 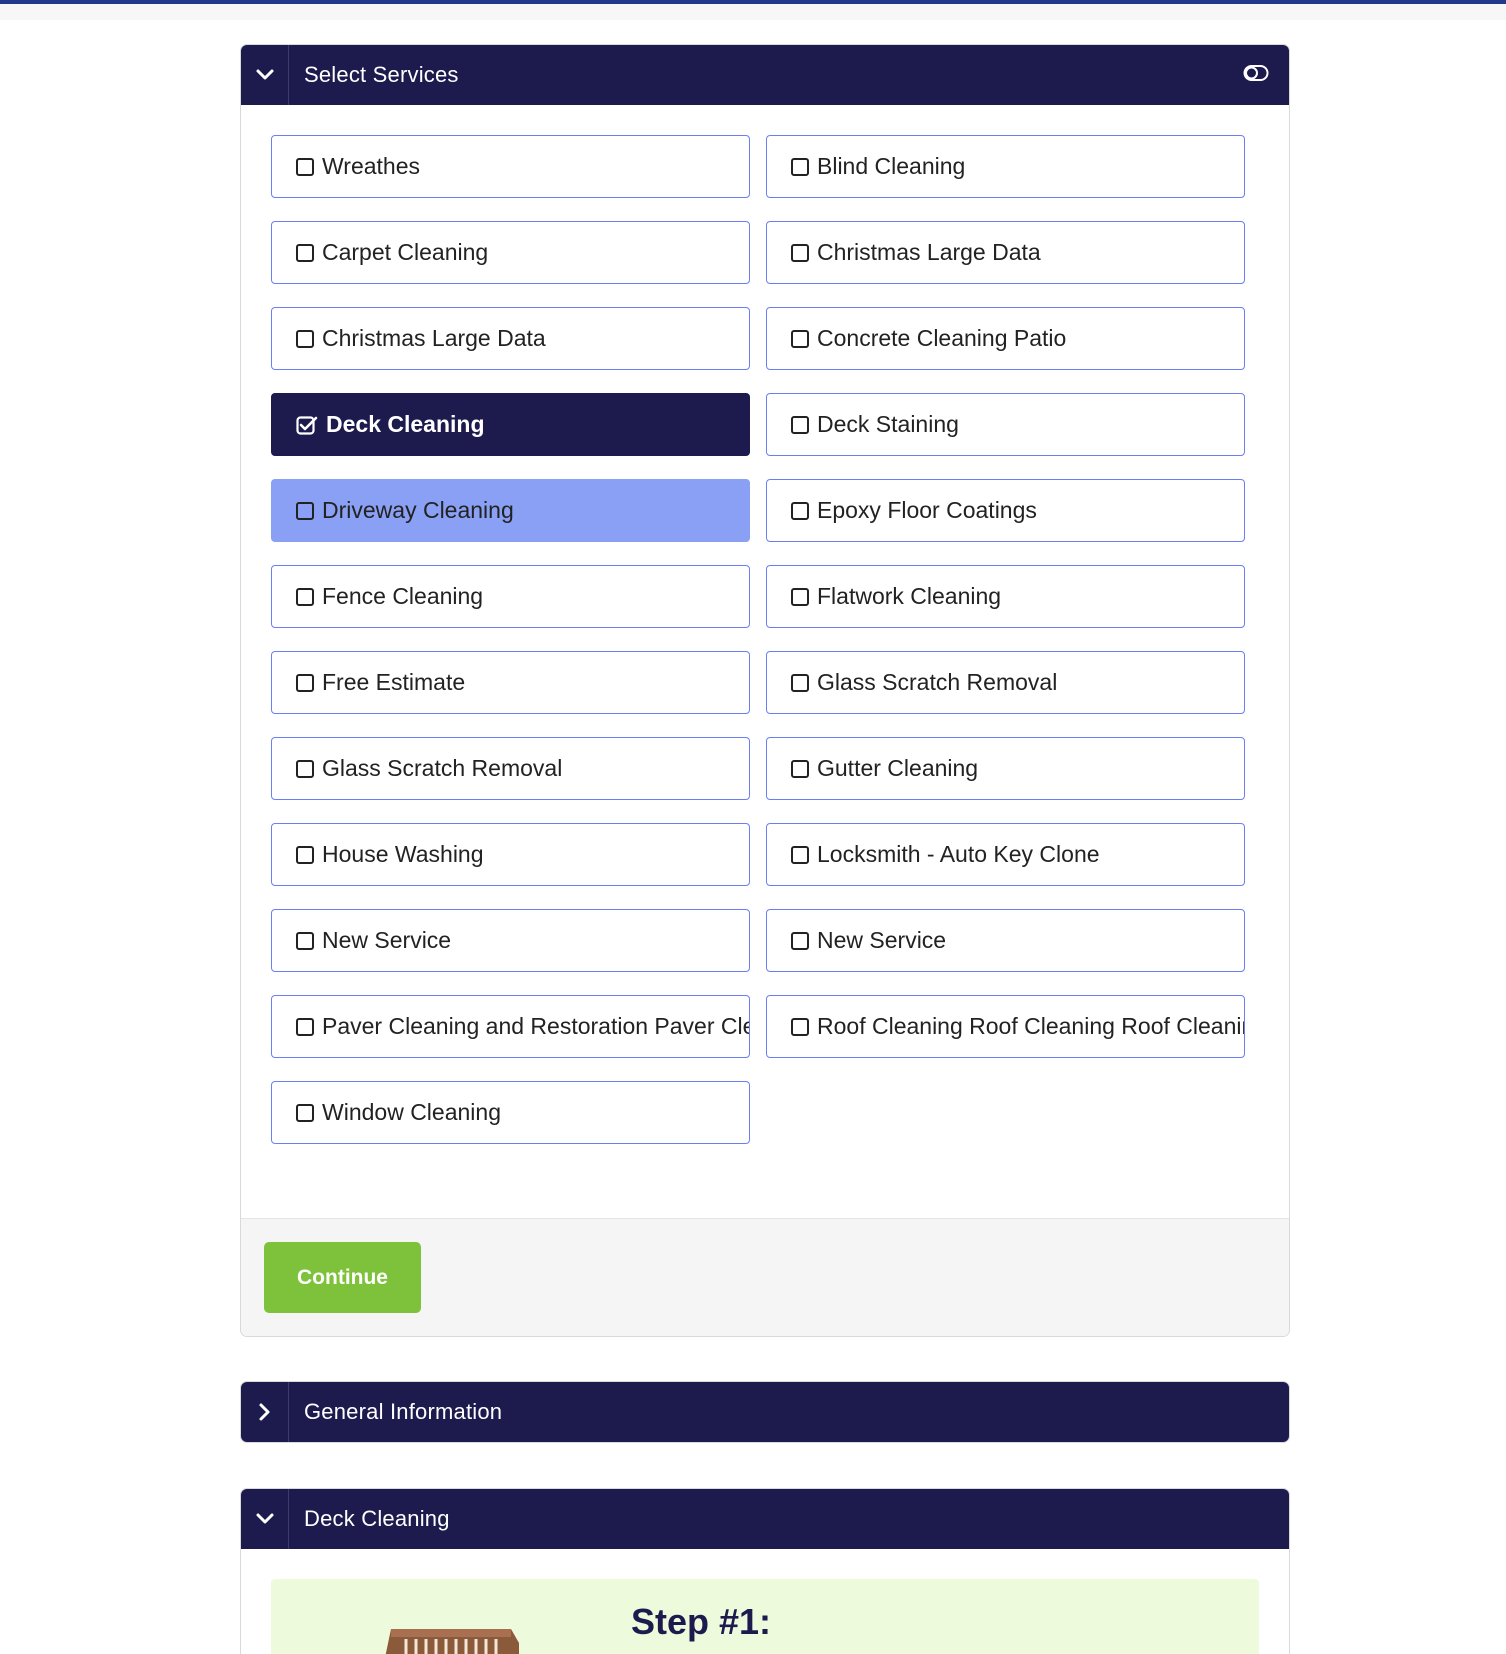 I want to click on select-services-collapse-toggle, so click(x=265, y=75).